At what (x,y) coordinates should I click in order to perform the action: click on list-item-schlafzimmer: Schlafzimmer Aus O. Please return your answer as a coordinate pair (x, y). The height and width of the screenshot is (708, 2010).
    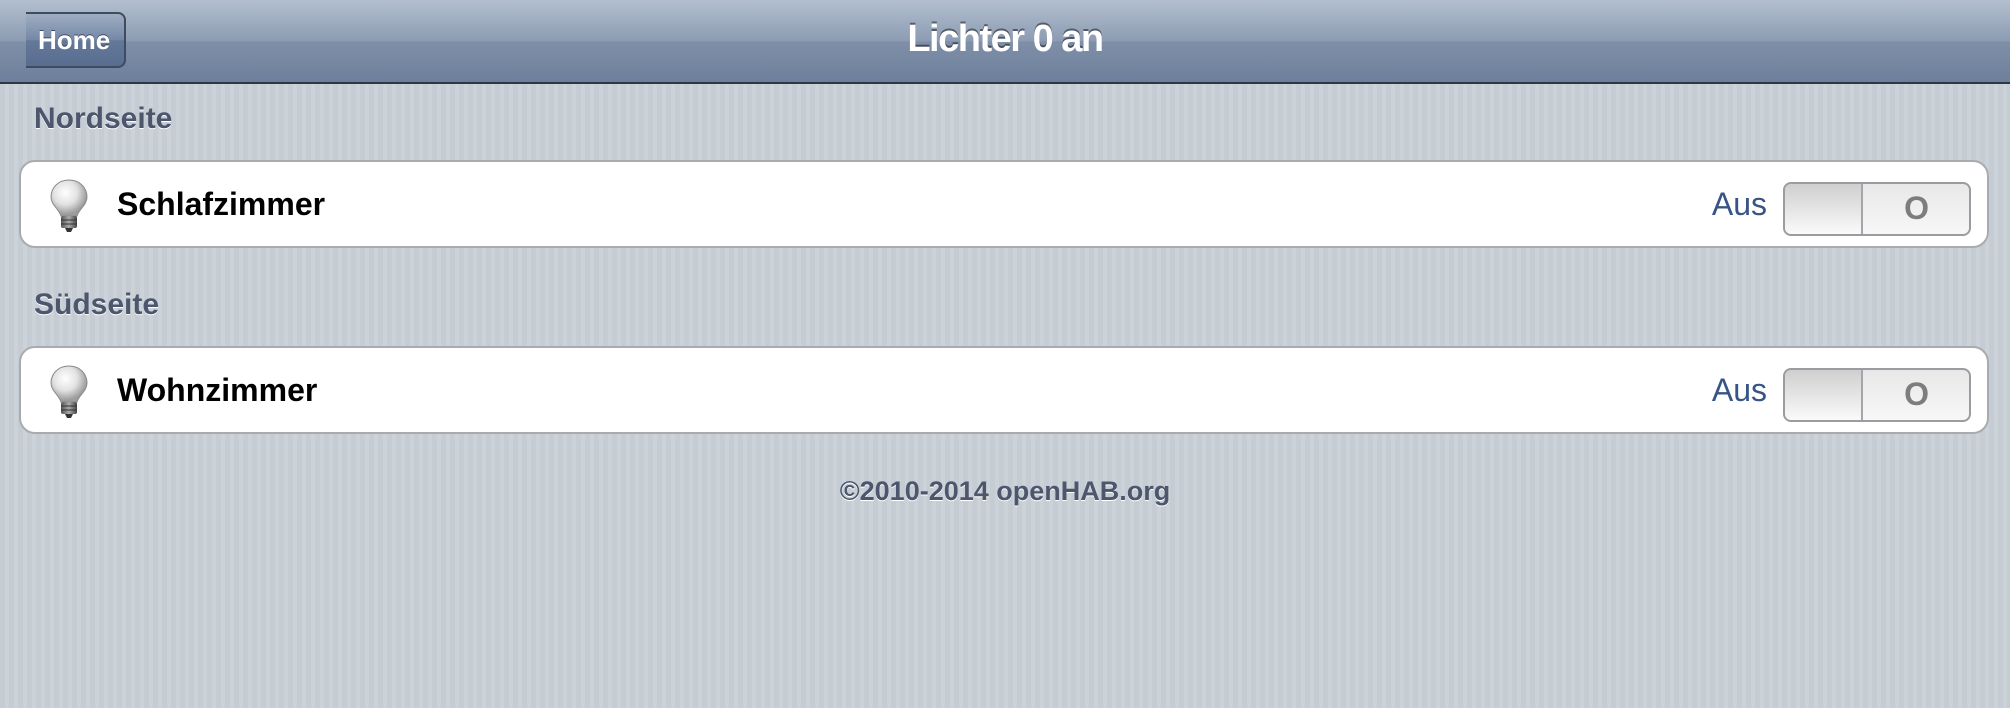
    Looking at the image, I should click on (1004, 204).